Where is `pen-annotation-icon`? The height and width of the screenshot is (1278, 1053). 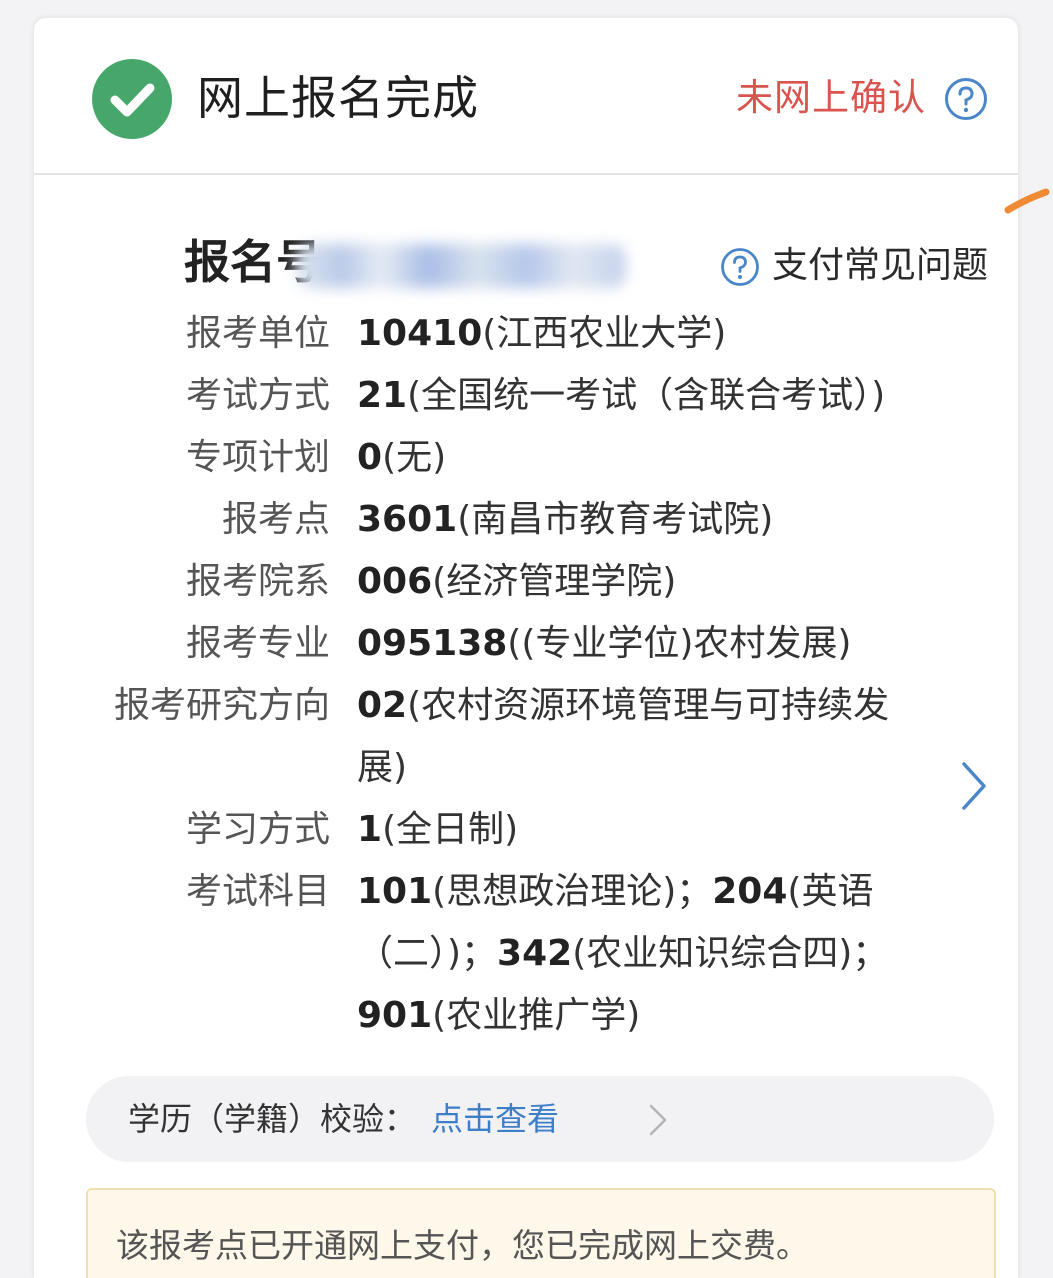 pen-annotation-icon is located at coordinates (1027, 201).